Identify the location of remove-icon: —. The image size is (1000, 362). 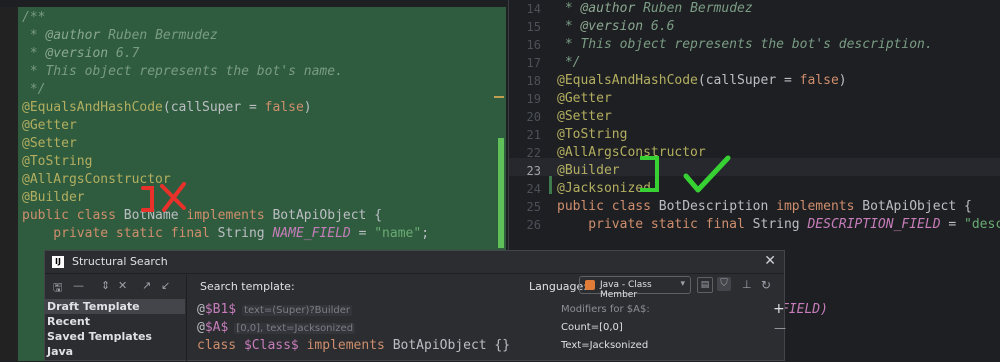
(78, 285).